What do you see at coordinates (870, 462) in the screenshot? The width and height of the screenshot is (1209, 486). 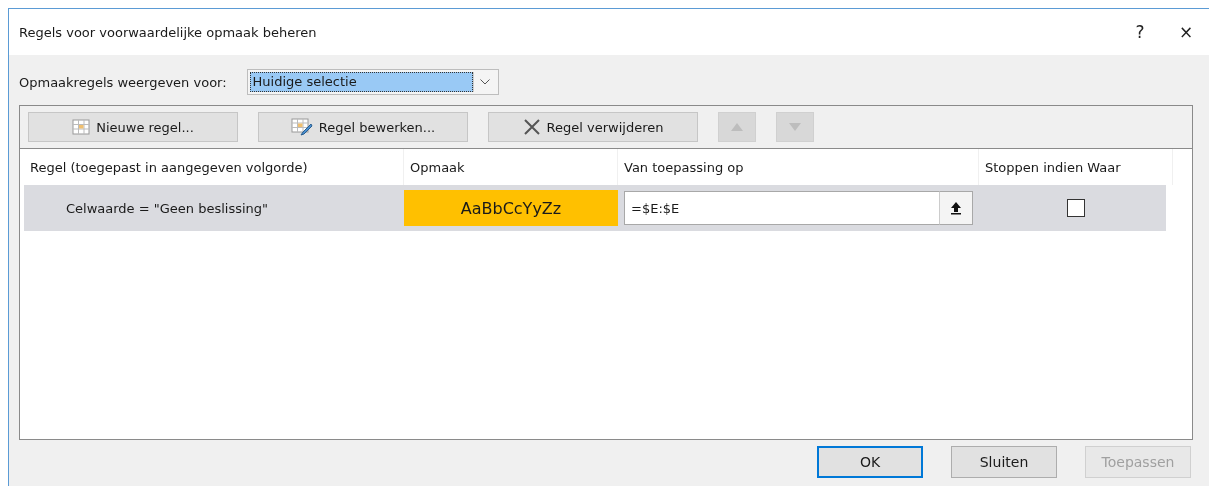 I see `dialog-button: OK` at bounding box center [870, 462].